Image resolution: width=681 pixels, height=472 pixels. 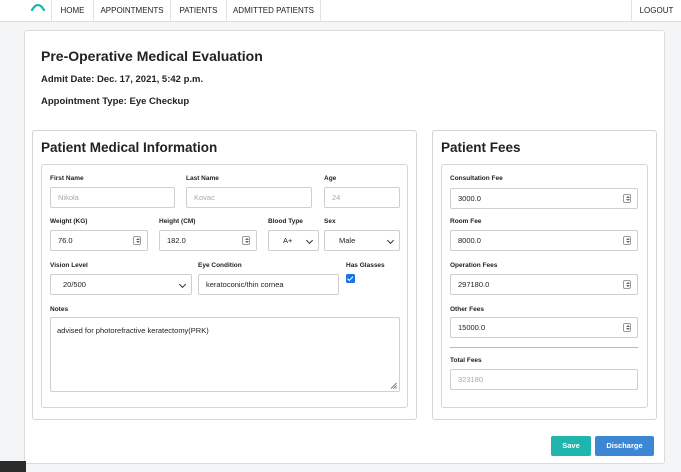 What do you see at coordinates (38, 7) in the screenshot?
I see `logo-icon` at bounding box center [38, 7].